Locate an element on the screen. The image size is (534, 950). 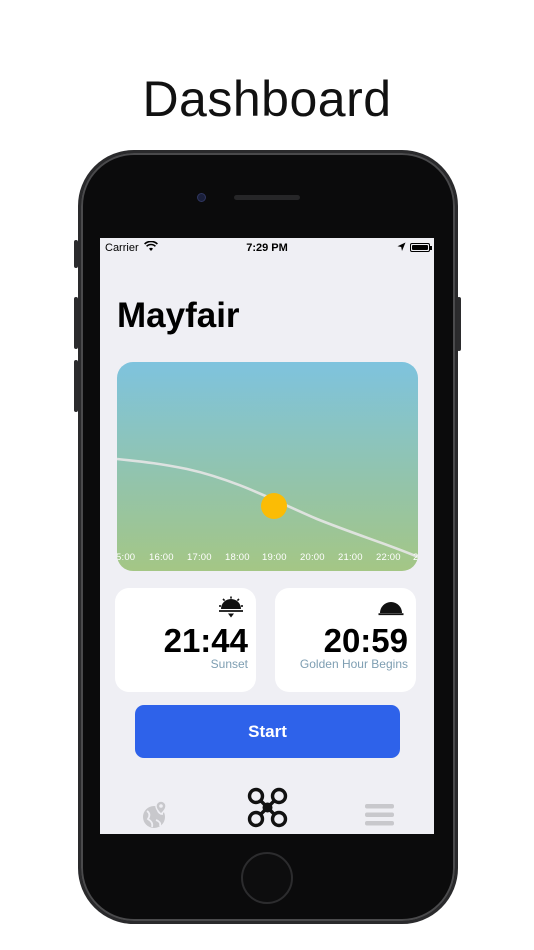
sun-path-graphic is located at coordinates (267, 508).